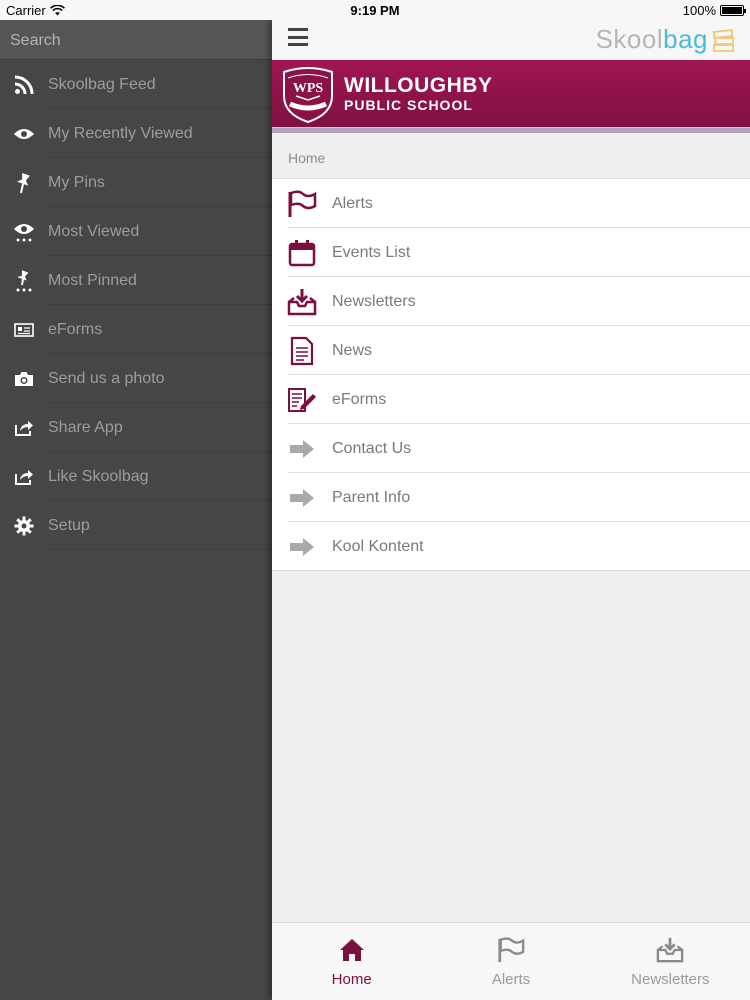 The width and height of the screenshot is (750, 1000). What do you see at coordinates (699, 10) in the screenshot?
I see `battery-percent: 100%` at bounding box center [699, 10].